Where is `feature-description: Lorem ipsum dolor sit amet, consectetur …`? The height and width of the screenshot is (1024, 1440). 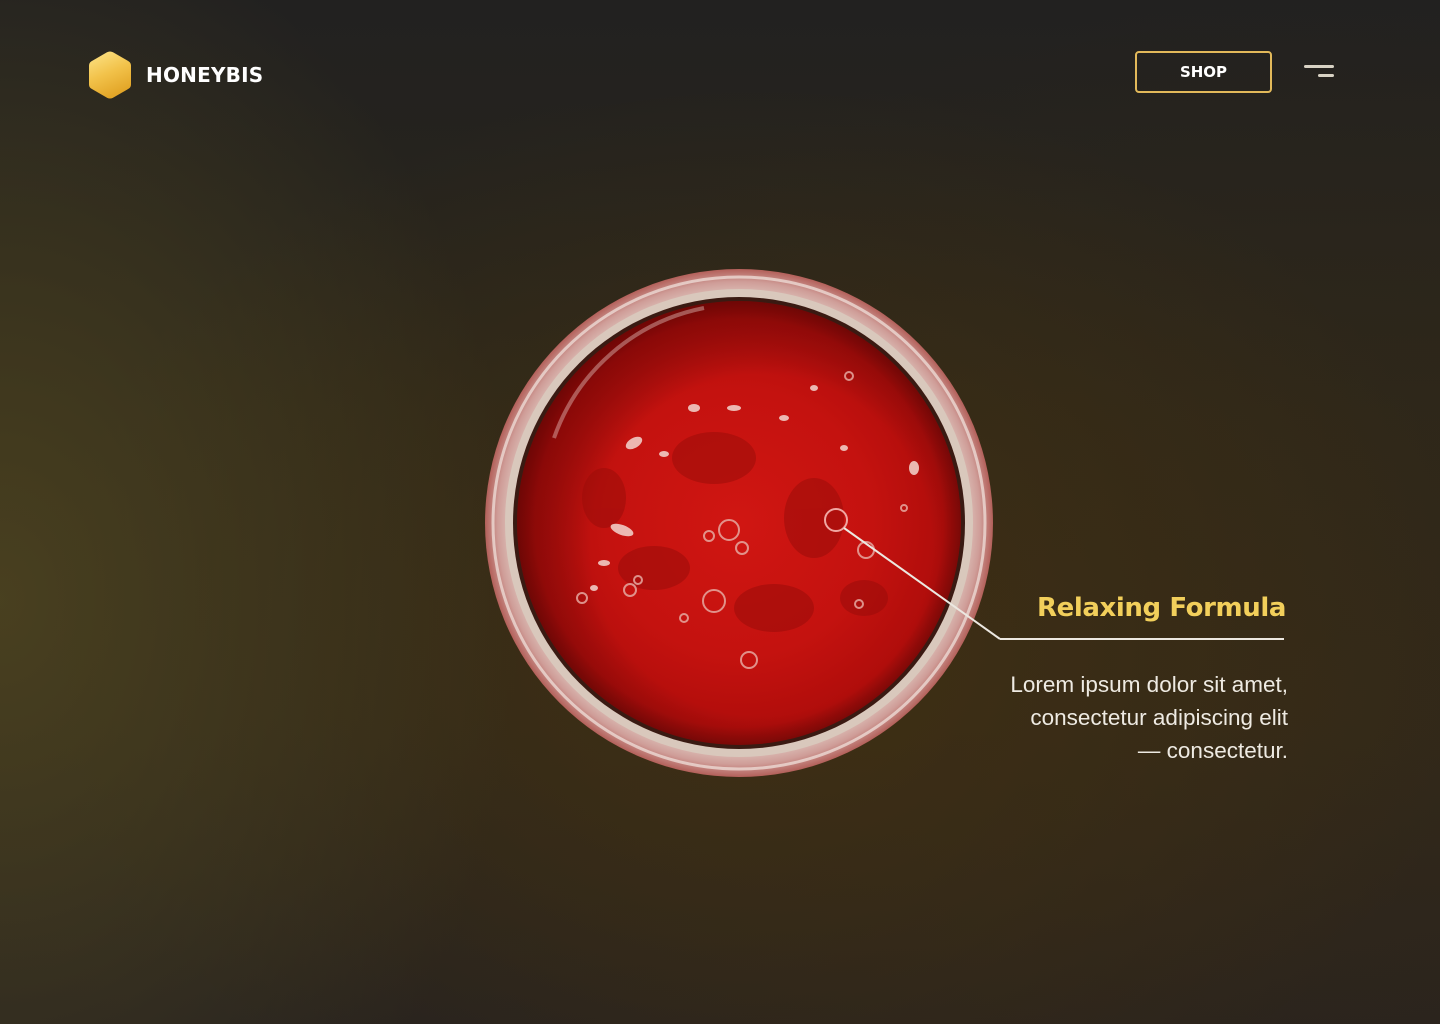 feature-description: Lorem ipsum dolor sit amet, consectetur … is located at coordinates (1149, 717).